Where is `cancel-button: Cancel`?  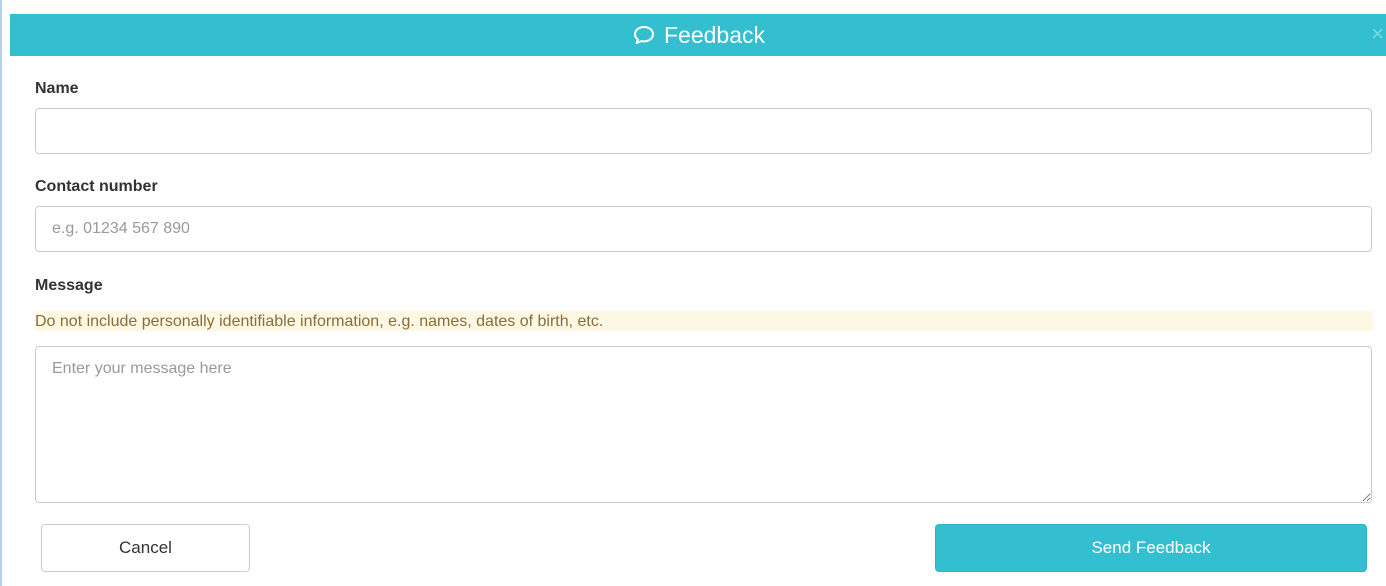 cancel-button: Cancel is located at coordinates (145, 548).